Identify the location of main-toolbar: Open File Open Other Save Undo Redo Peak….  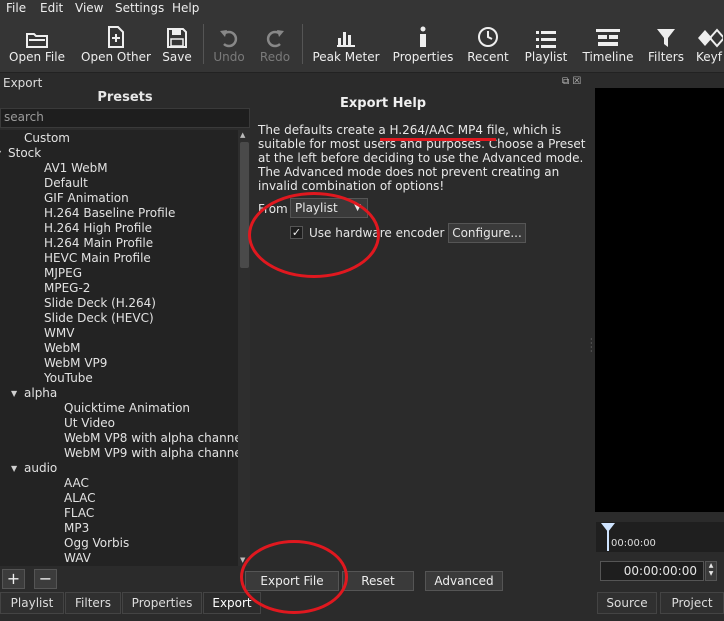
(362, 45).